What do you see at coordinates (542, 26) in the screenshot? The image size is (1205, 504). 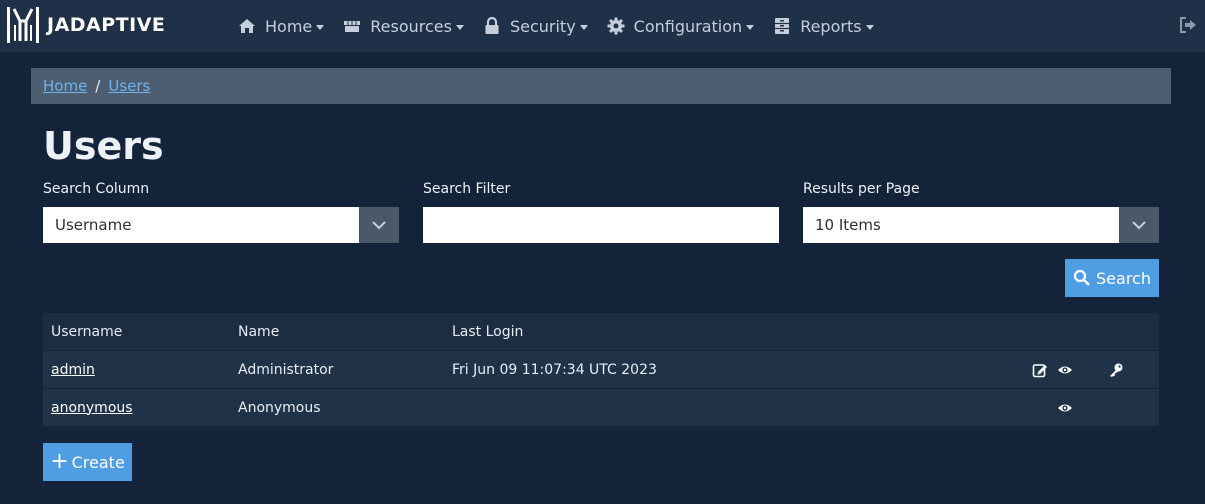 I see `nav-security-label: Security` at bounding box center [542, 26].